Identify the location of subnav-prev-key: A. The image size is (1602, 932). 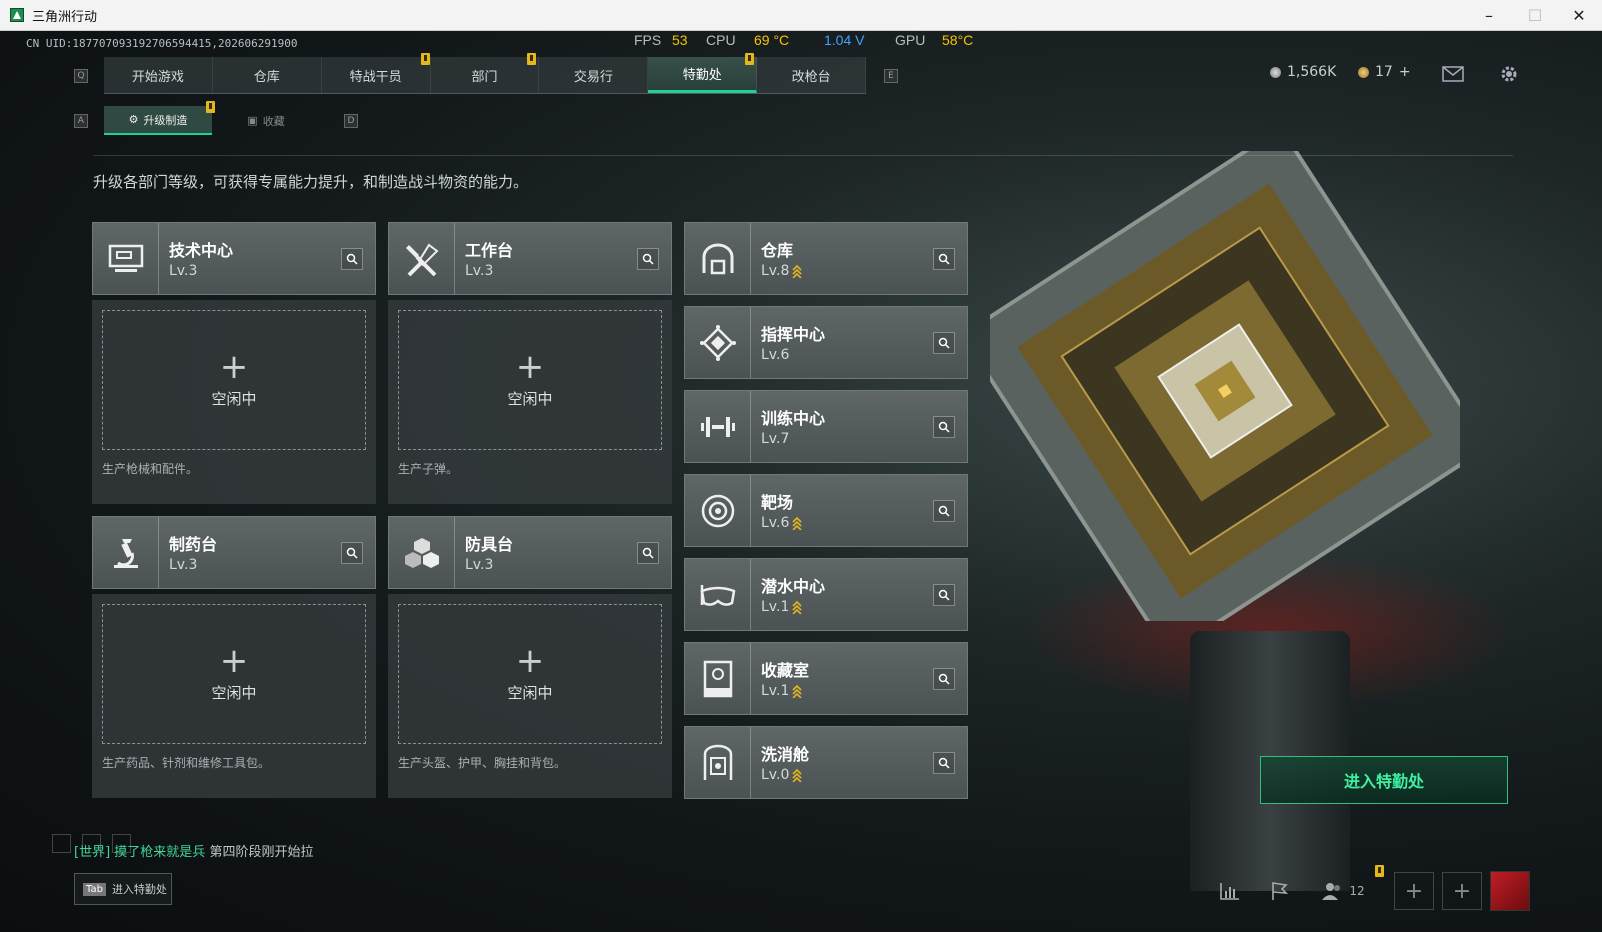
(81, 121).